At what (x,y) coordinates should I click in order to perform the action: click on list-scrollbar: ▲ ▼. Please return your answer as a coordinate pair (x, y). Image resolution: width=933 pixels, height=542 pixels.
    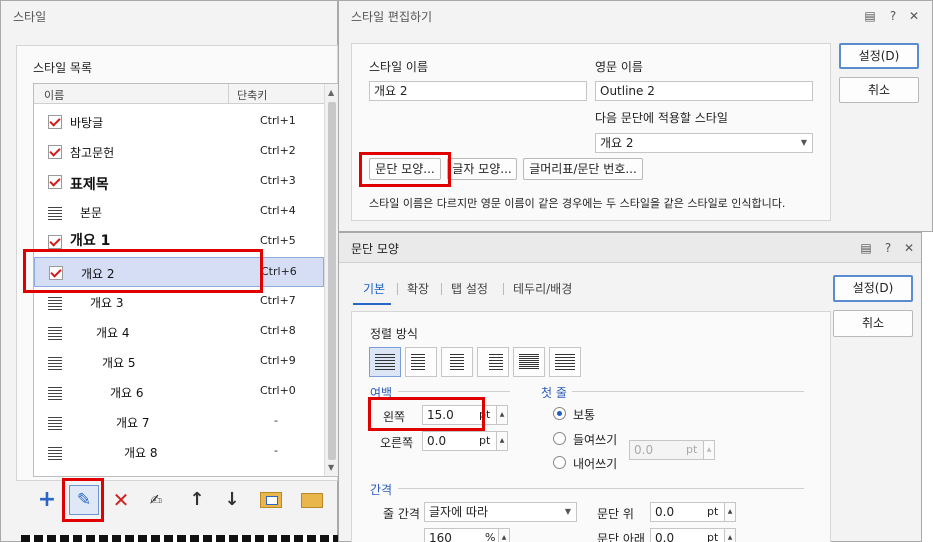
    Looking at the image, I should click on (331, 280).